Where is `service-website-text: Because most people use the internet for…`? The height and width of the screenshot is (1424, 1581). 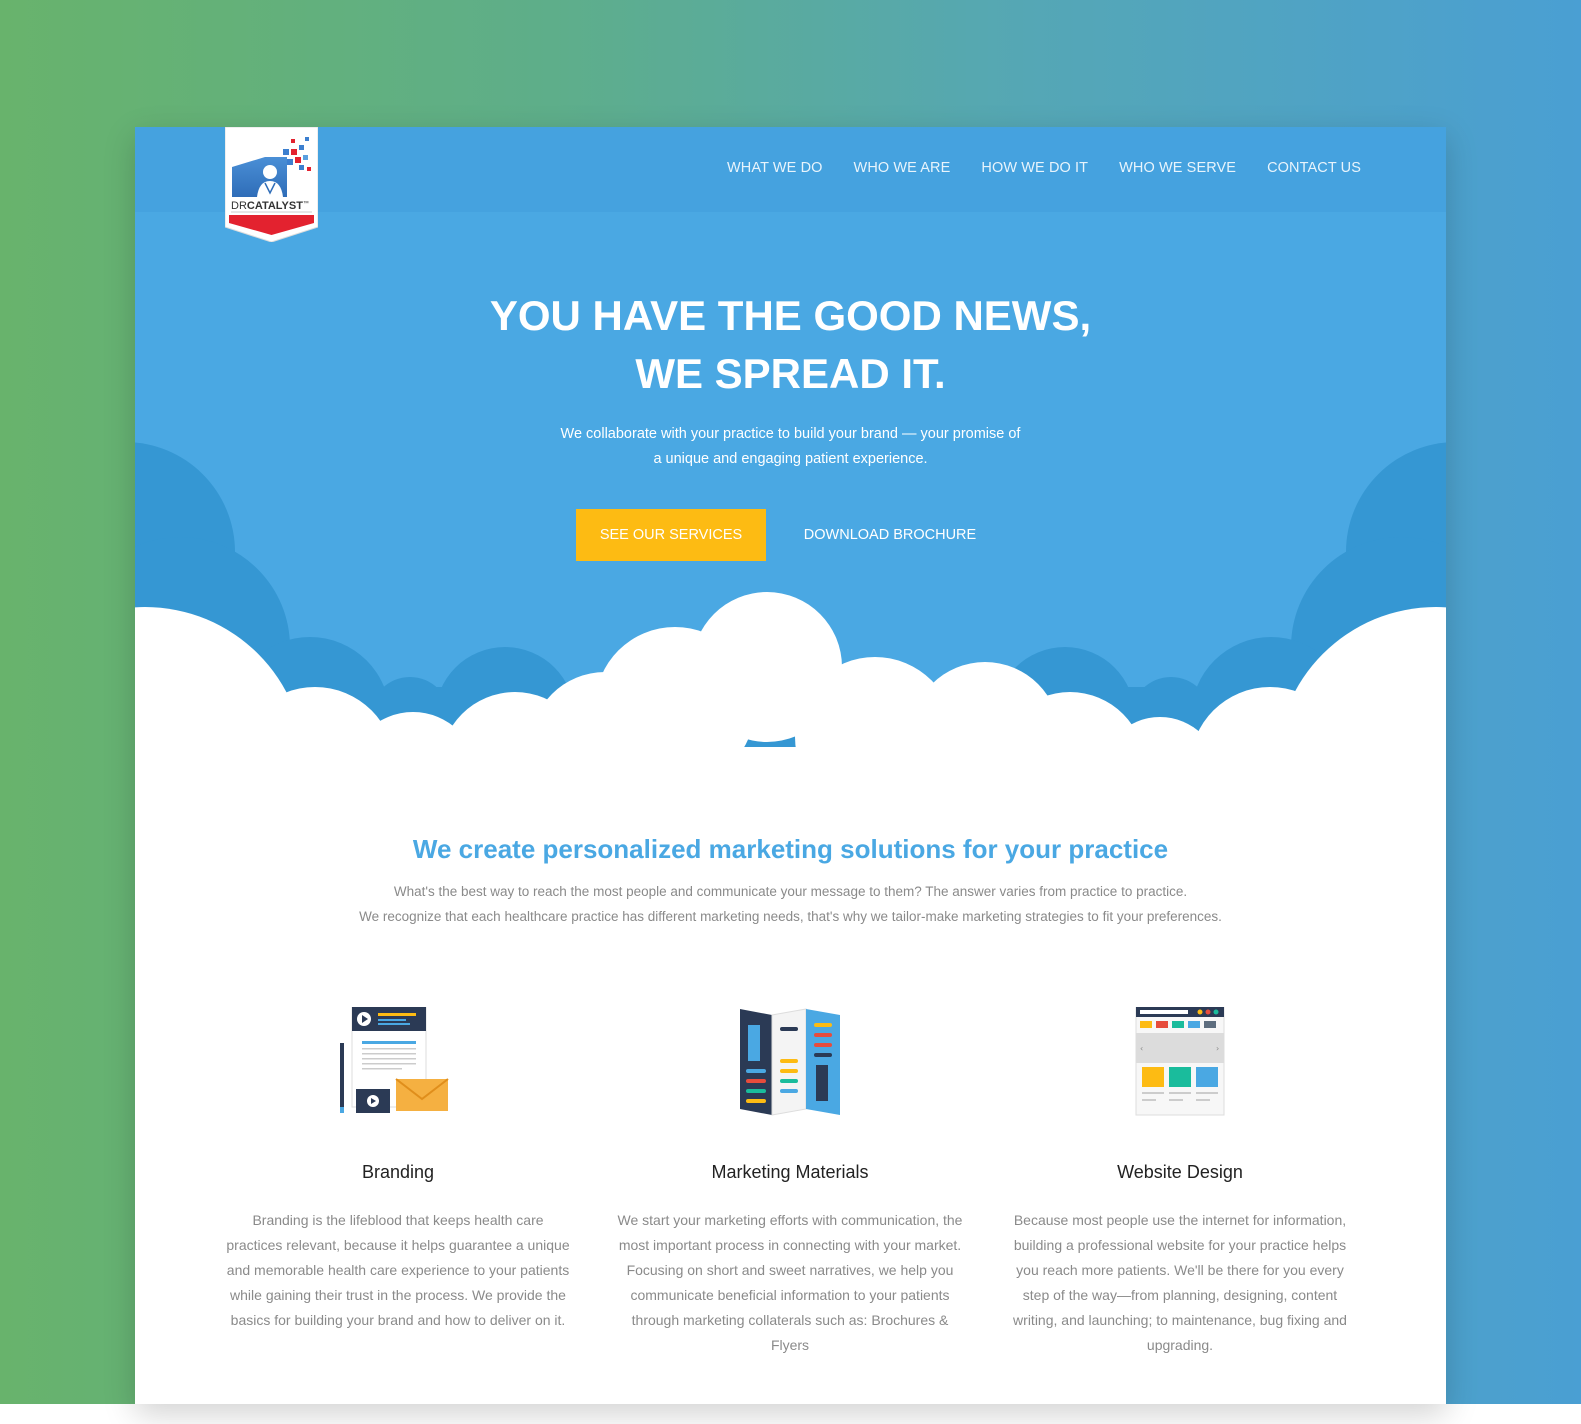
service-website-text: Because most people use the internet for… is located at coordinates (1180, 1282).